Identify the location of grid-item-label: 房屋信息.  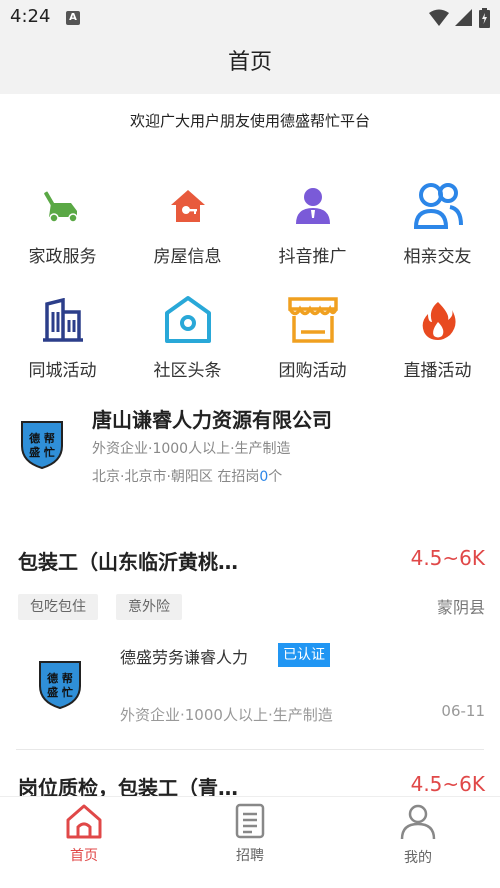
(187, 257).